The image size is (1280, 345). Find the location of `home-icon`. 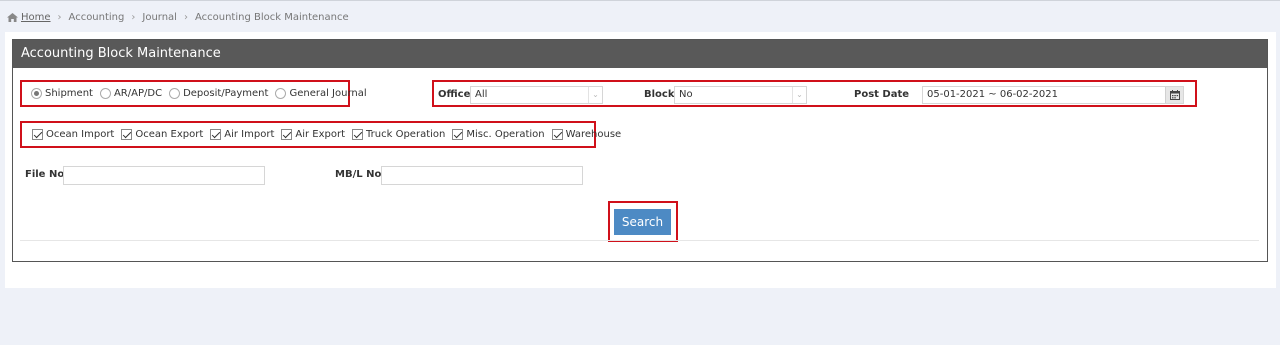

home-icon is located at coordinates (12, 17).